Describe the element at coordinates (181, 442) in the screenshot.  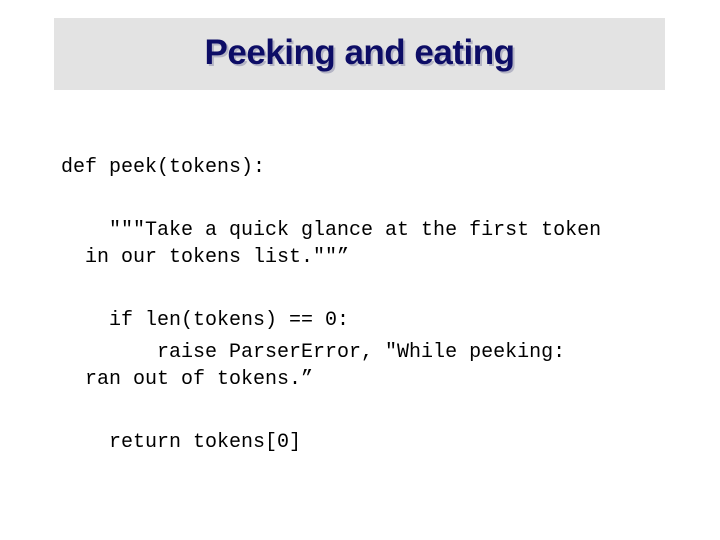
I see `code-line-return: return tokens[0]` at that location.